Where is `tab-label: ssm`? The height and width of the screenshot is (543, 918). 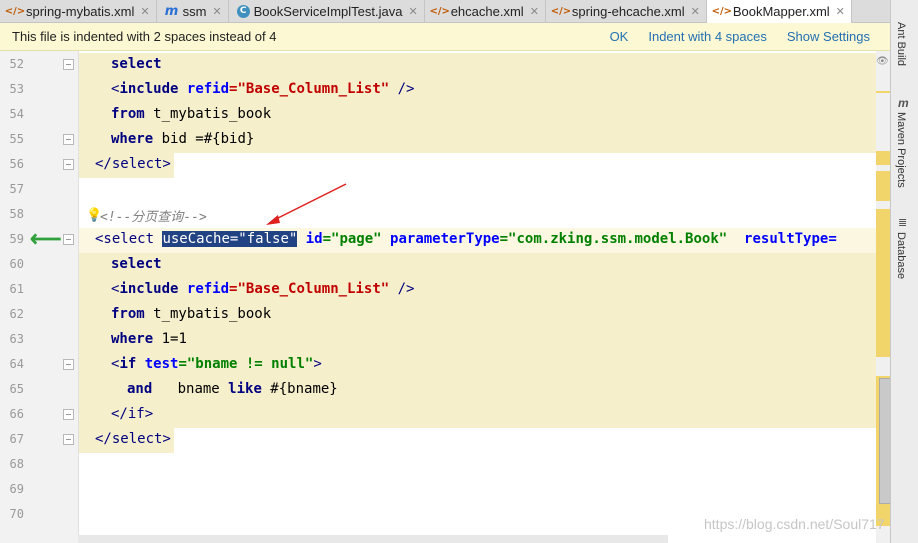
tab-label: ssm is located at coordinates (194, 11).